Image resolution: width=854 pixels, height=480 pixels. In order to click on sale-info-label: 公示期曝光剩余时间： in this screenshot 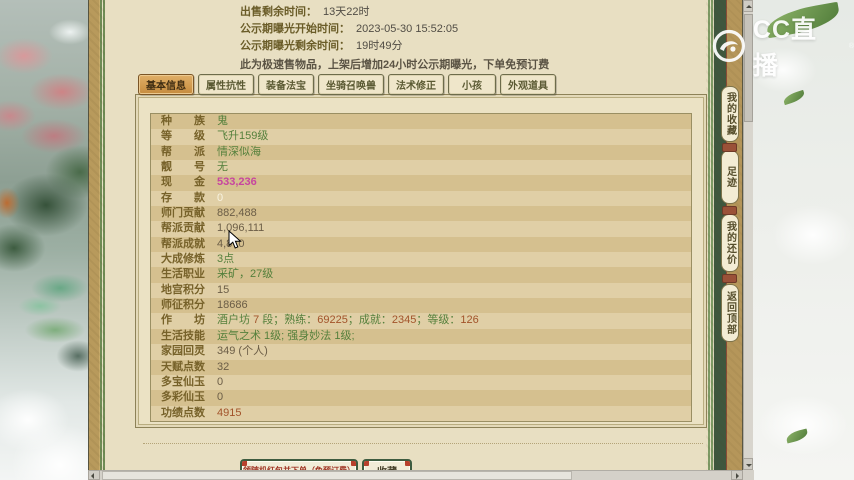, I will do `click(295, 46)`.